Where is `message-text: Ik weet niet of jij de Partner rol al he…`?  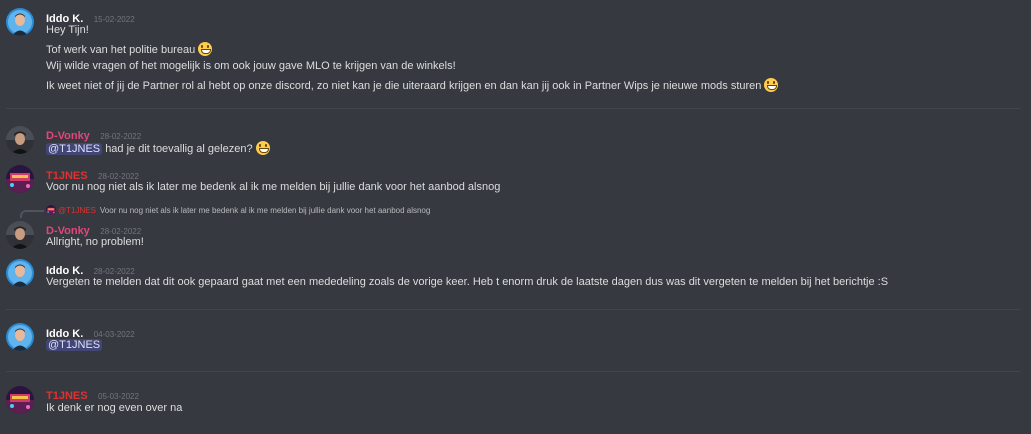
message-text: Ik weet niet of jij de Partner rol al he… is located at coordinates (412, 85).